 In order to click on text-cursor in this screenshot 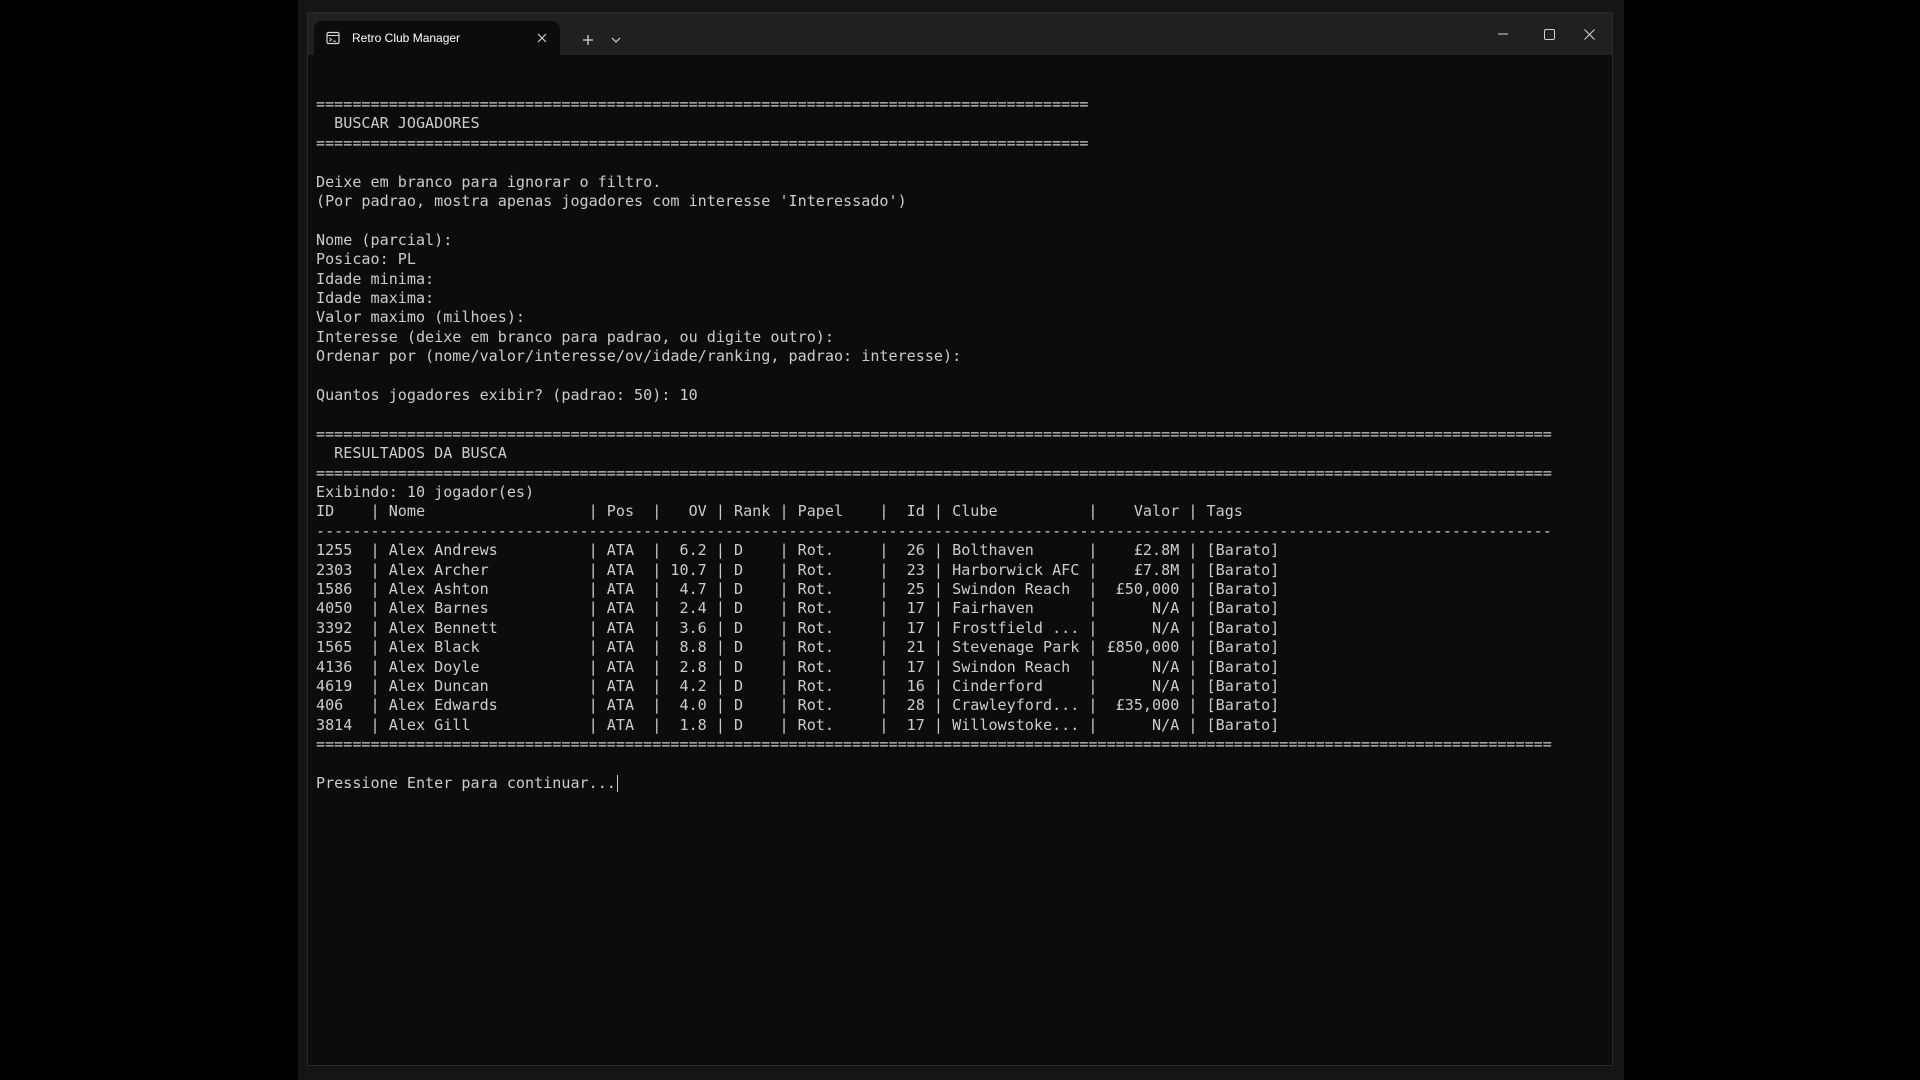, I will do `click(617, 783)`.